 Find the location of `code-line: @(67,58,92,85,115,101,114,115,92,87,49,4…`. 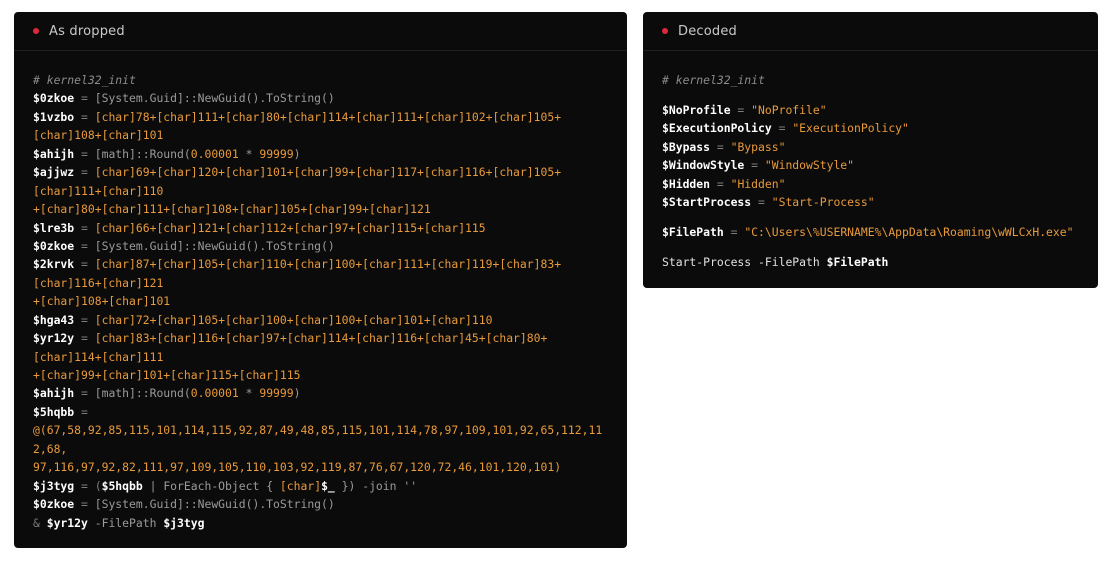

code-line: @(67,58,92,85,115,101,114,115,92,87,49,4… is located at coordinates (320, 430).